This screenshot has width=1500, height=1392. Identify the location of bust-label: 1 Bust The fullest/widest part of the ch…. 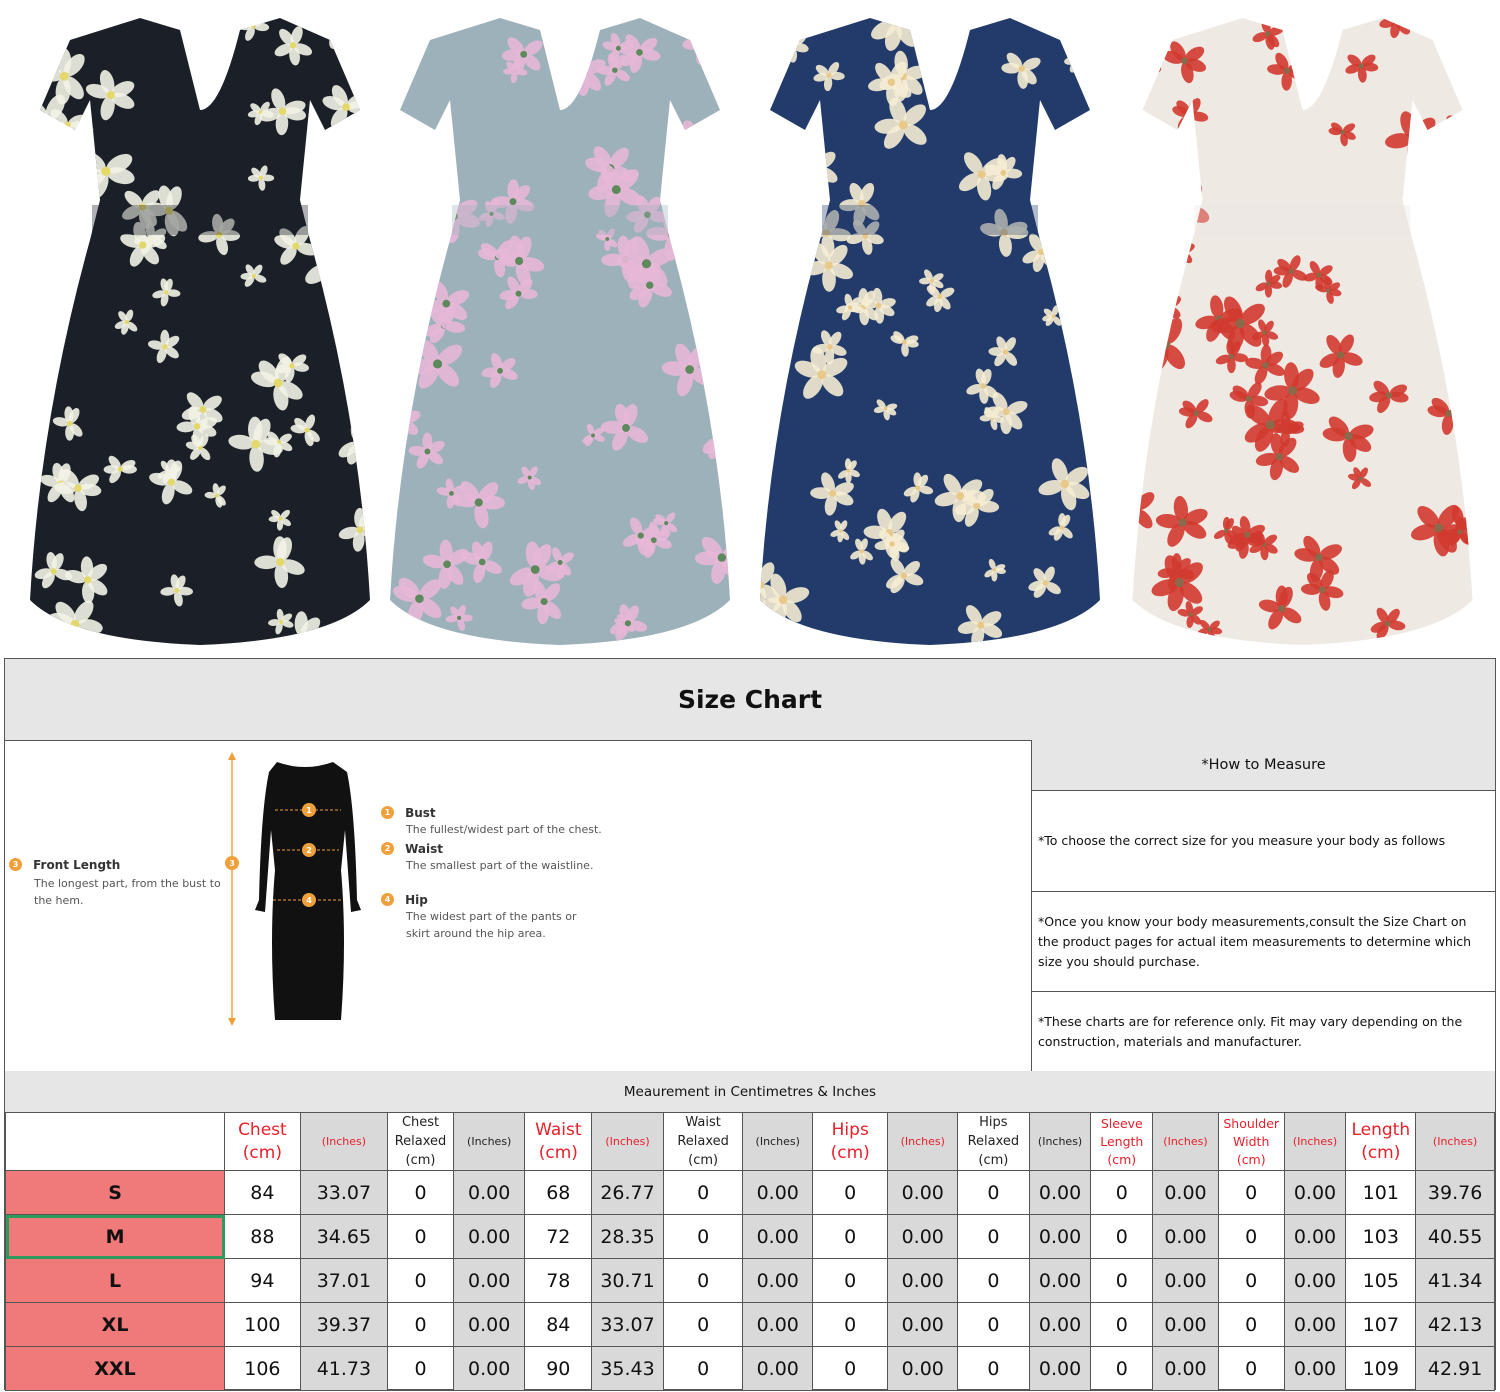
(511, 820).